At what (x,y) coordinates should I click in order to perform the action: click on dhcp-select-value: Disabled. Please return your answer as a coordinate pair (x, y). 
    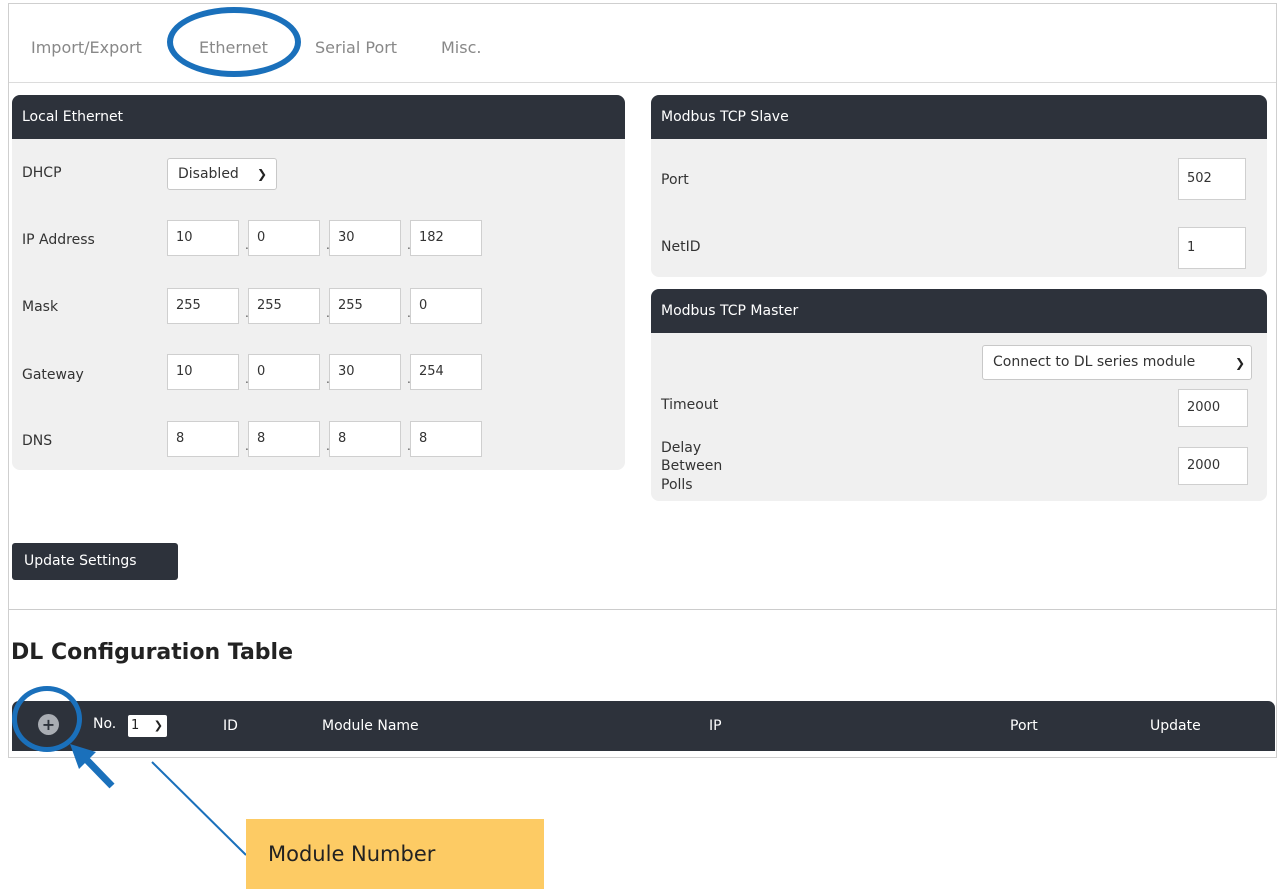
    Looking at the image, I should click on (208, 174).